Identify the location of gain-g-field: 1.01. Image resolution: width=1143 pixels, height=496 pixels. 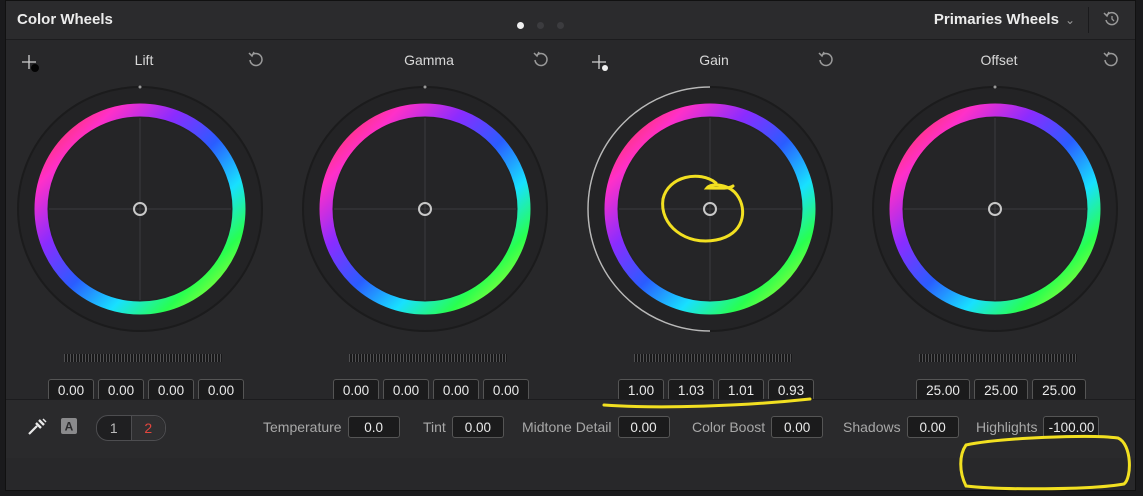
(741, 390).